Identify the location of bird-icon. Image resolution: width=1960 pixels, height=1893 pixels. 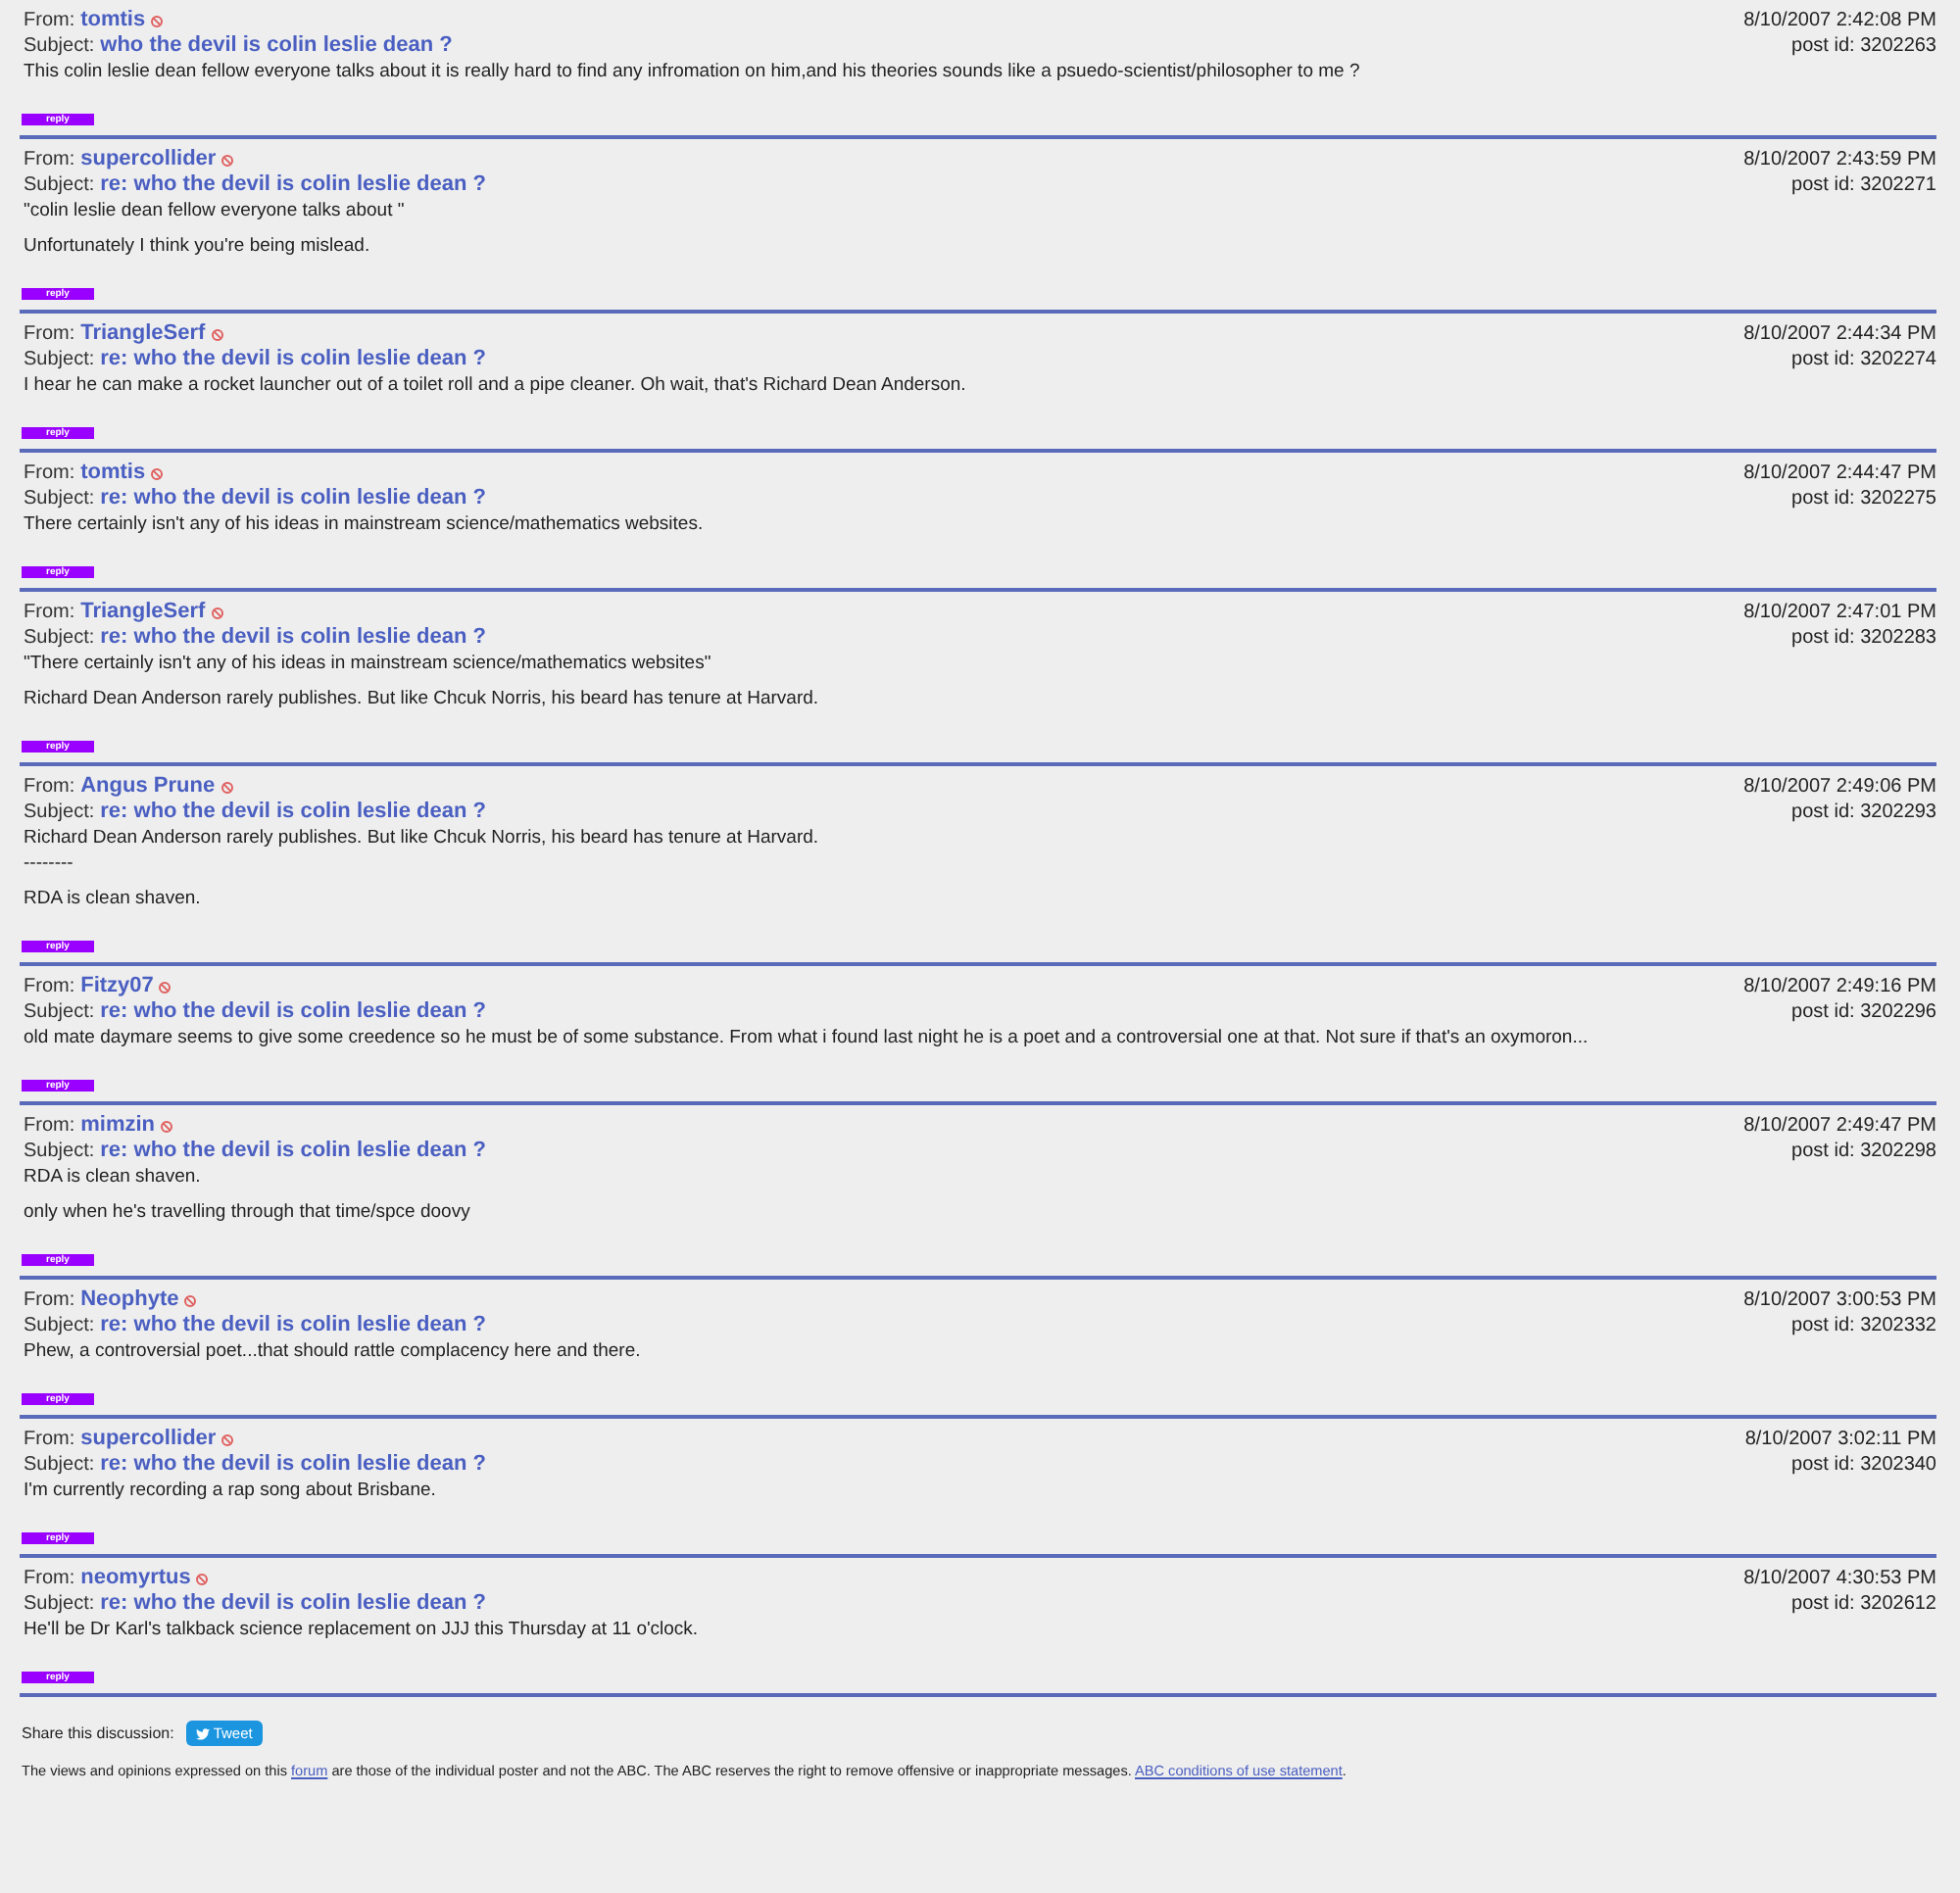
(202, 1733).